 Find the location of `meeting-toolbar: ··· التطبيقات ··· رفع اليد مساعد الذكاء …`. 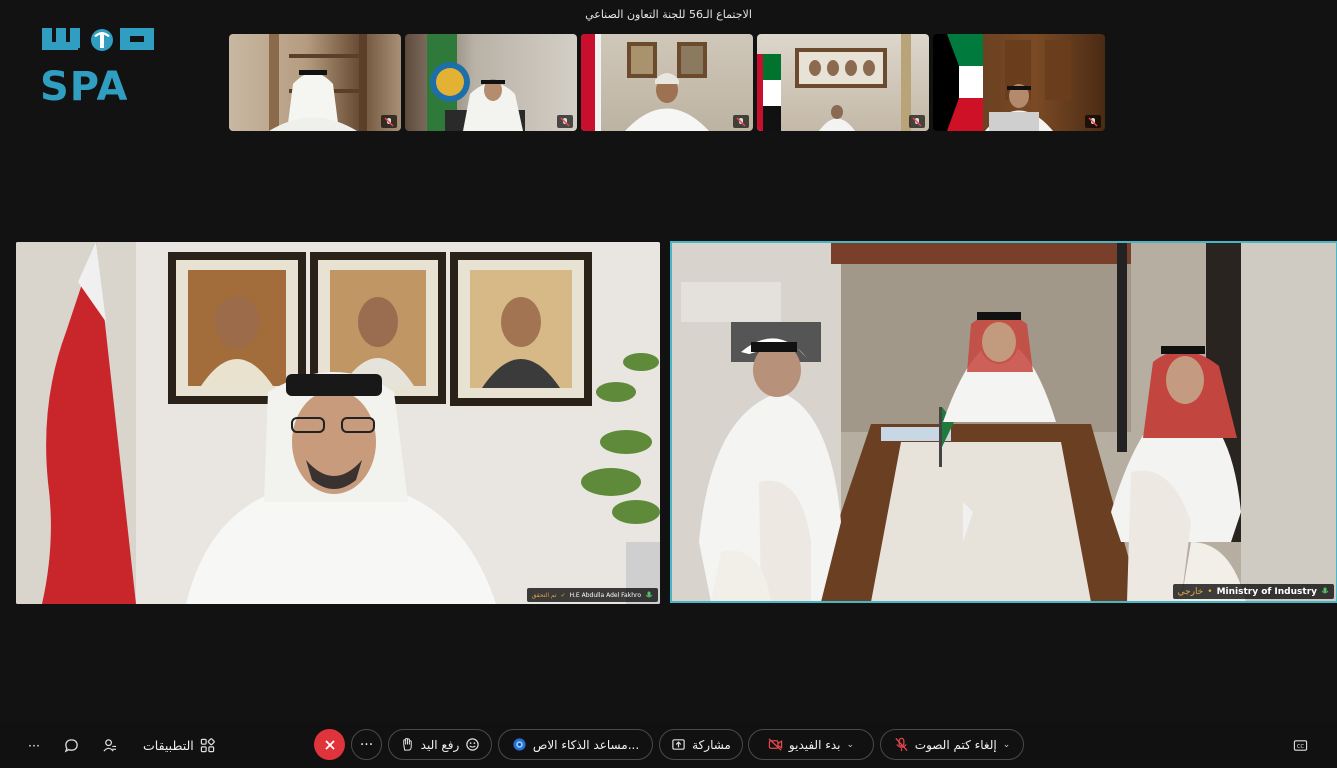

meeting-toolbar: ··· التطبيقات ··· رفع اليد مساعد الذكاء … is located at coordinates (668, 745).